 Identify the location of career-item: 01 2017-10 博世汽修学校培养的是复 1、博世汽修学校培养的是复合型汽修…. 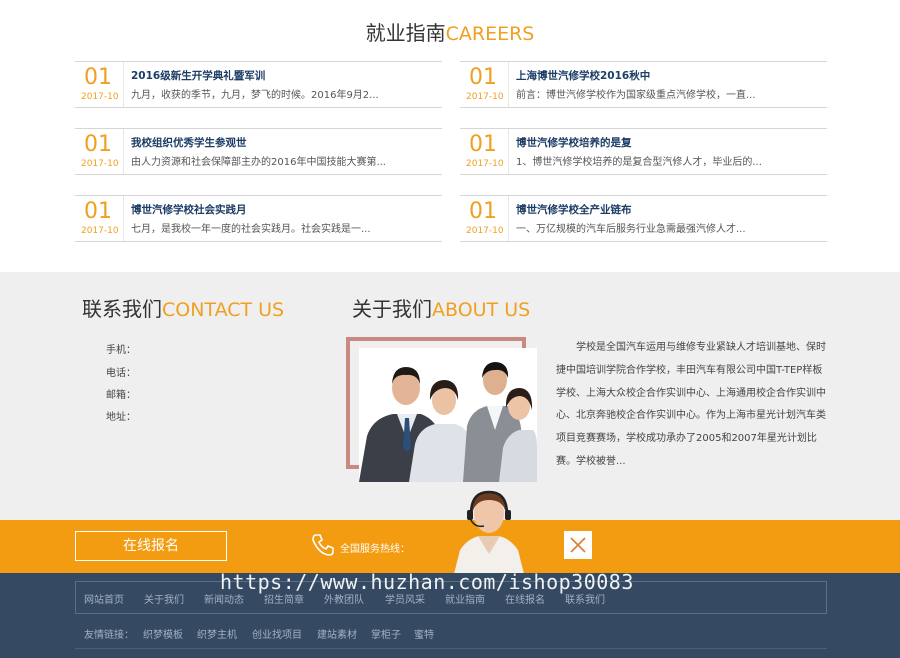
(643, 151).